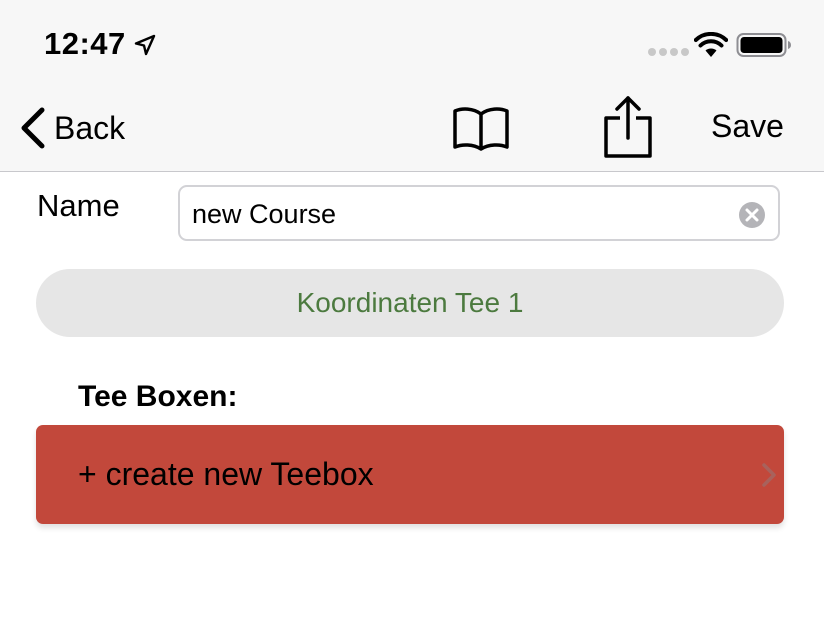 This screenshot has width=824, height=618. What do you see at coordinates (412, 45) in the screenshot?
I see `status-bar: 12:47` at bounding box center [412, 45].